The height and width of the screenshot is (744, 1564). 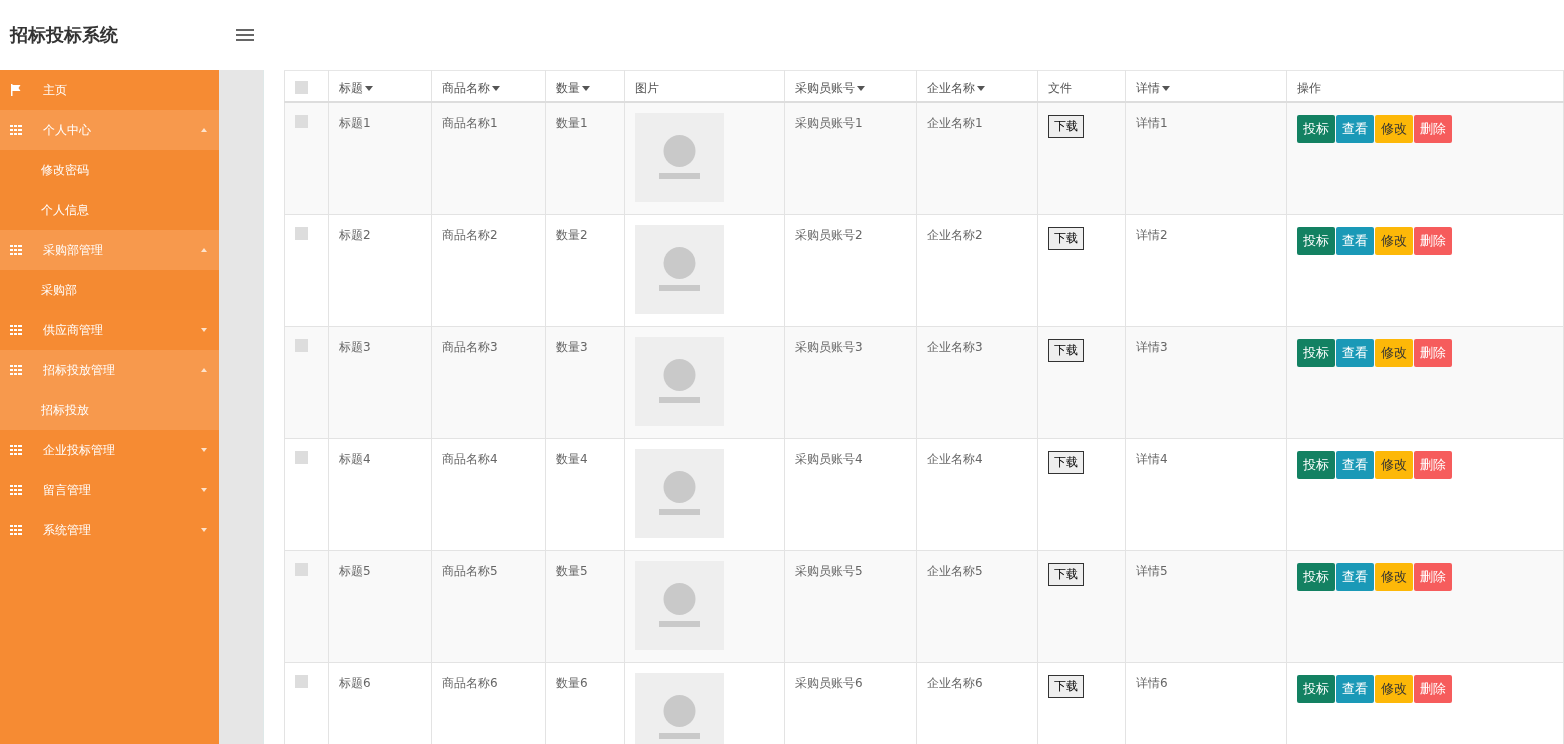 What do you see at coordinates (850, 606) in the screenshot?
I see `table-cell: 采购员账号5` at bounding box center [850, 606].